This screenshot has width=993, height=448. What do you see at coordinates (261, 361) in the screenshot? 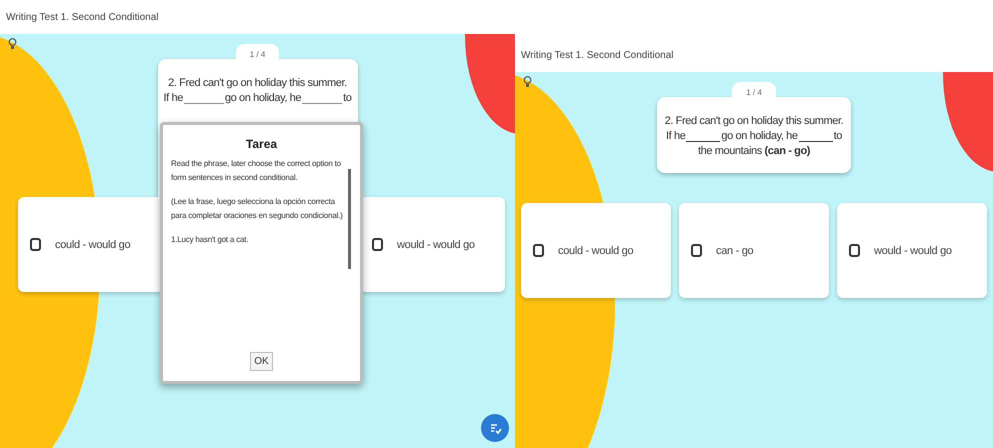
I see `ok-button: OK` at bounding box center [261, 361].